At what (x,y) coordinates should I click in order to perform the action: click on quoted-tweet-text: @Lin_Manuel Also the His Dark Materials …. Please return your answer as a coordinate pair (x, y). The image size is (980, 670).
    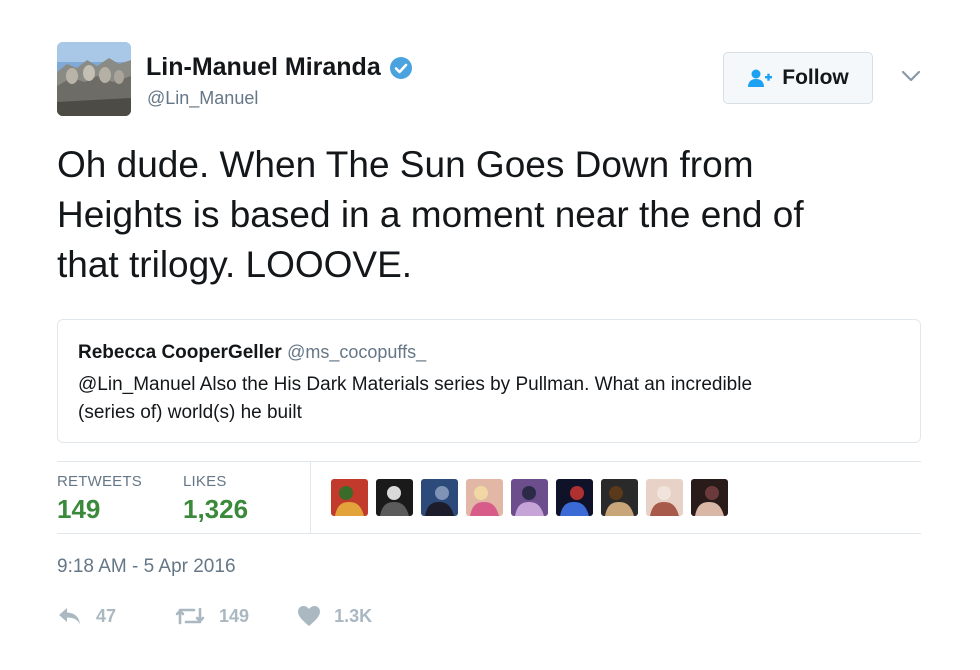
    Looking at the image, I should click on (478, 399).